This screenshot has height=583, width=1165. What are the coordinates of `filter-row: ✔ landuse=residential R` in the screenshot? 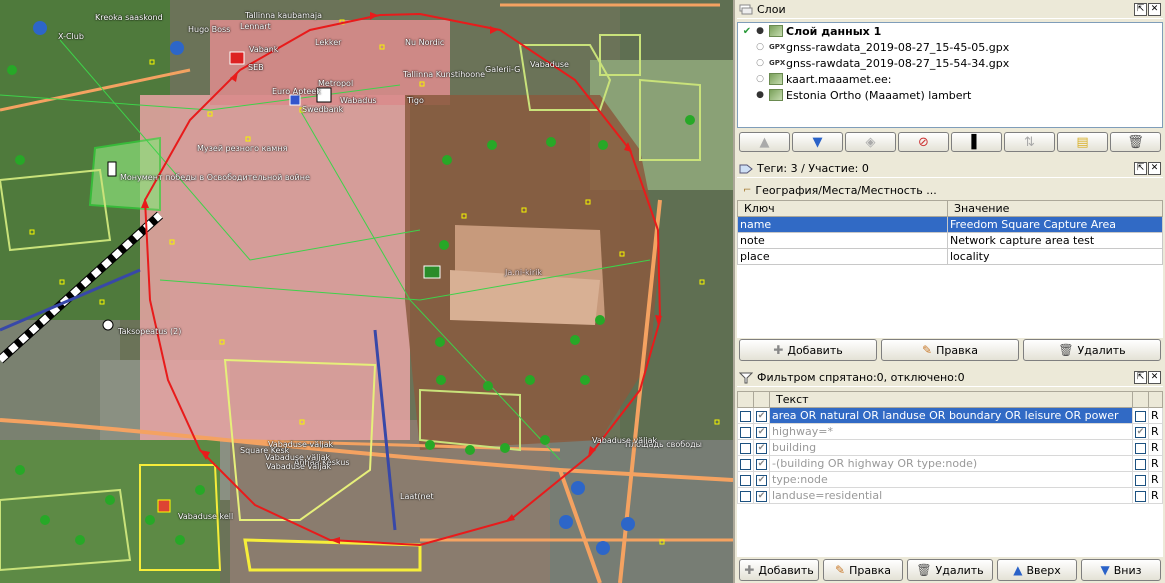 It's located at (950, 495).